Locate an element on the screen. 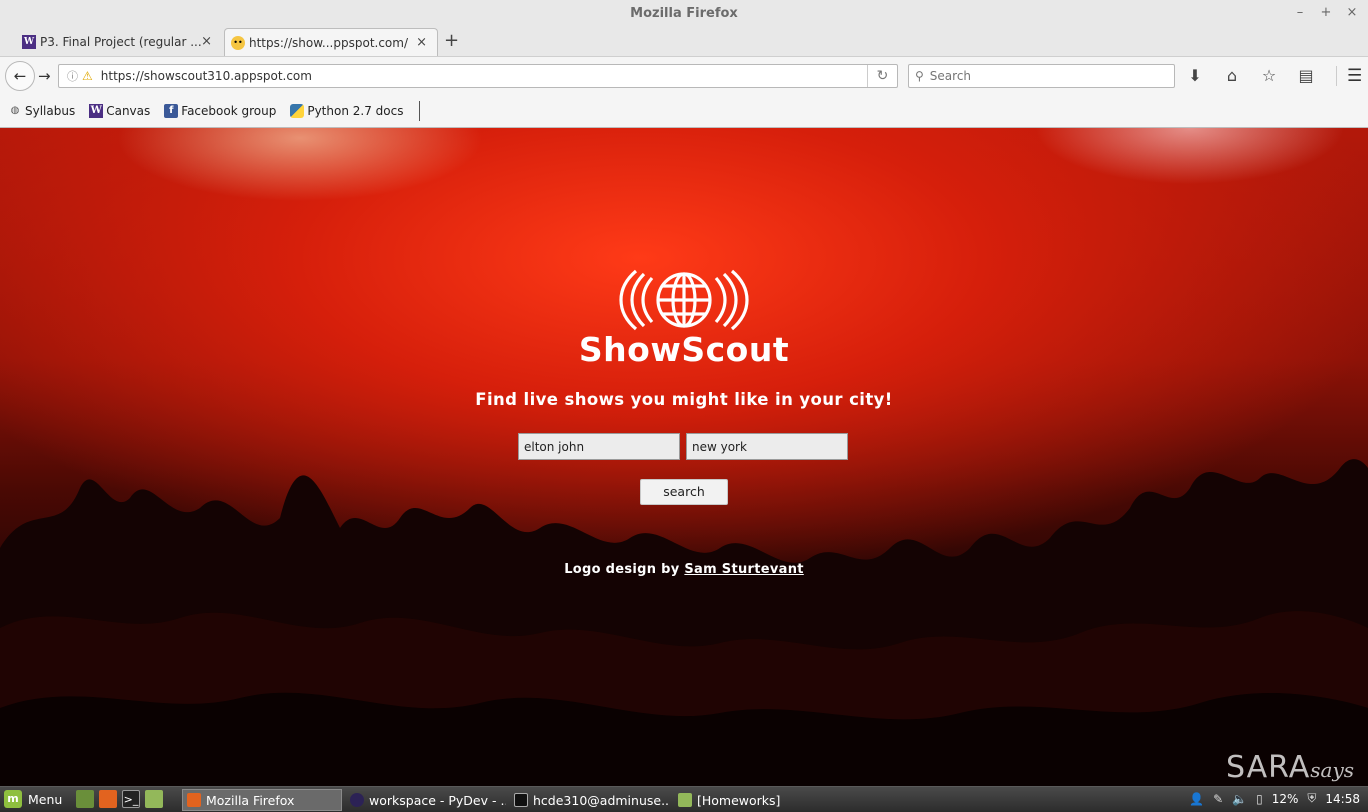  forward-button: → is located at coordinates (44, 76).